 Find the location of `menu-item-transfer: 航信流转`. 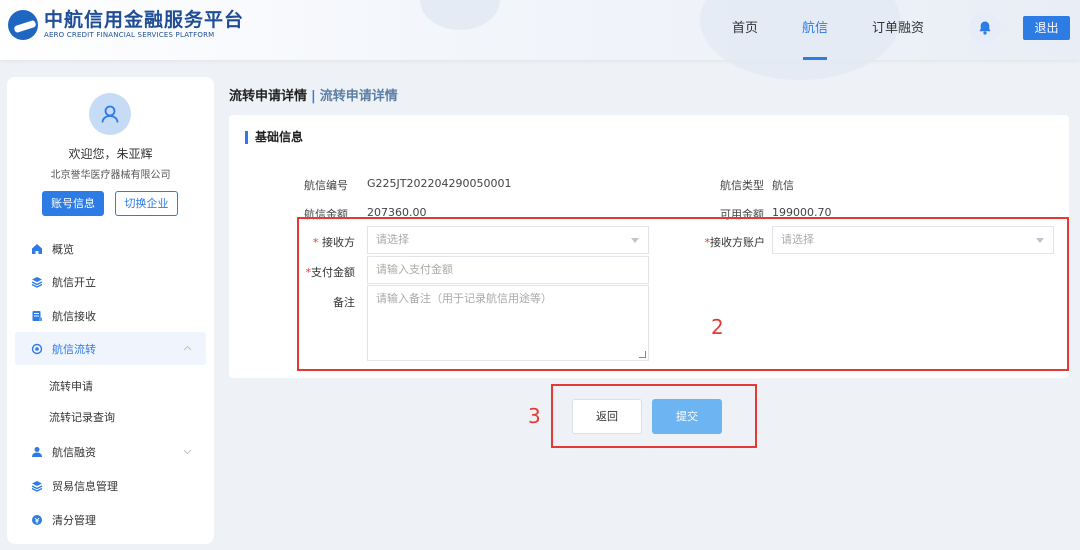

menu-item-transfer: 航信流转 is located at coordinates (110, 348).